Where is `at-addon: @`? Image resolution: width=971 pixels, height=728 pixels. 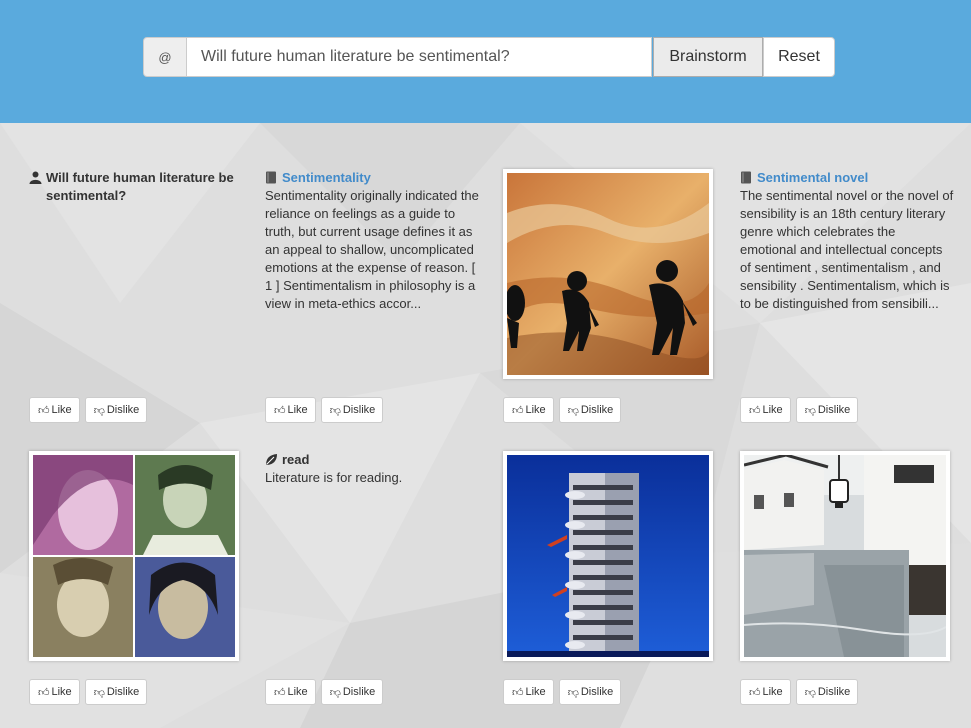 at-addon: @ is located at coordinates (165, 57).